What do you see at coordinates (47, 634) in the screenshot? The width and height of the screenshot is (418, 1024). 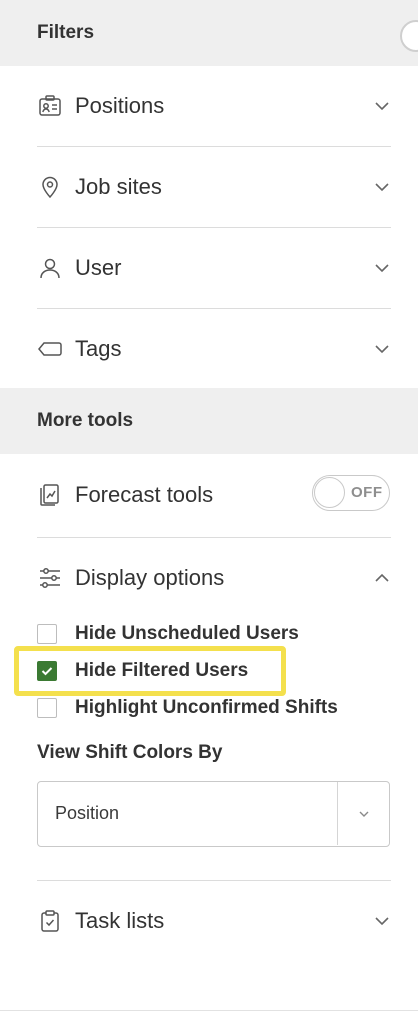 I see `hide-unscheduled-users-checkbox` at bounding box center [47, 634].